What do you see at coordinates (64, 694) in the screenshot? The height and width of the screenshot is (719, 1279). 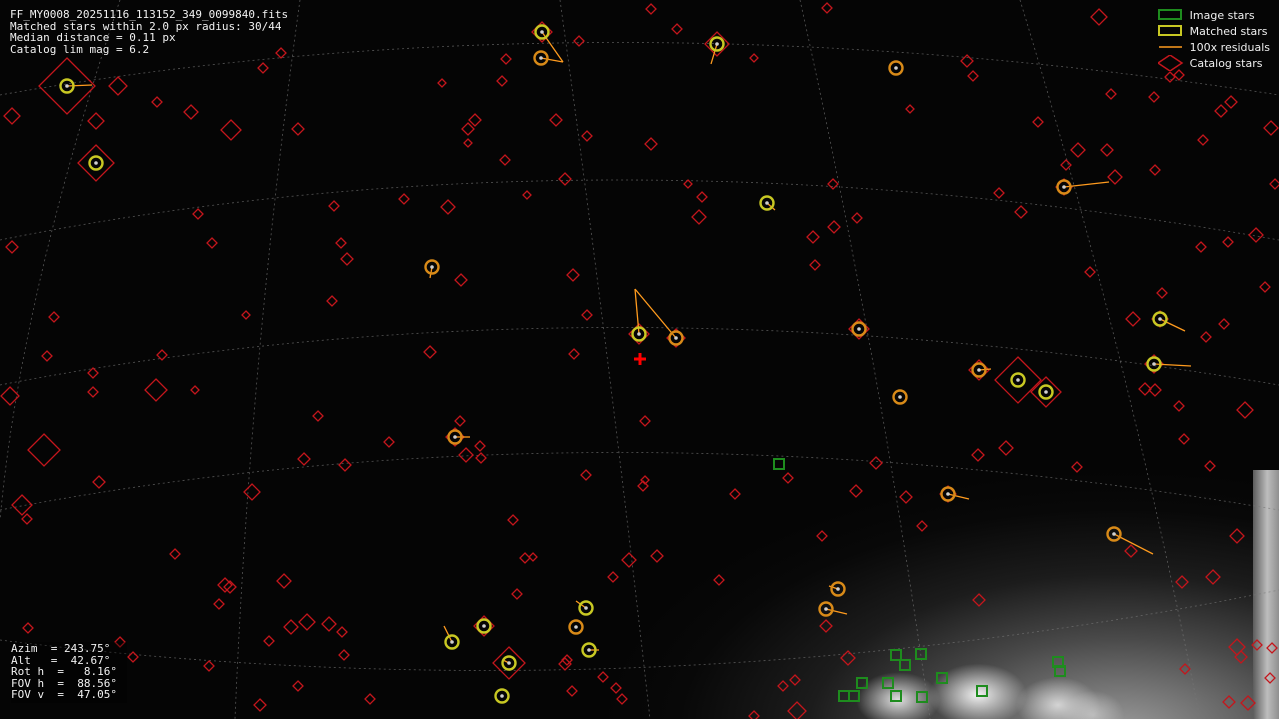 I see `fovv-text: FOV v = 47.05°` at bounding box center [64, 694].